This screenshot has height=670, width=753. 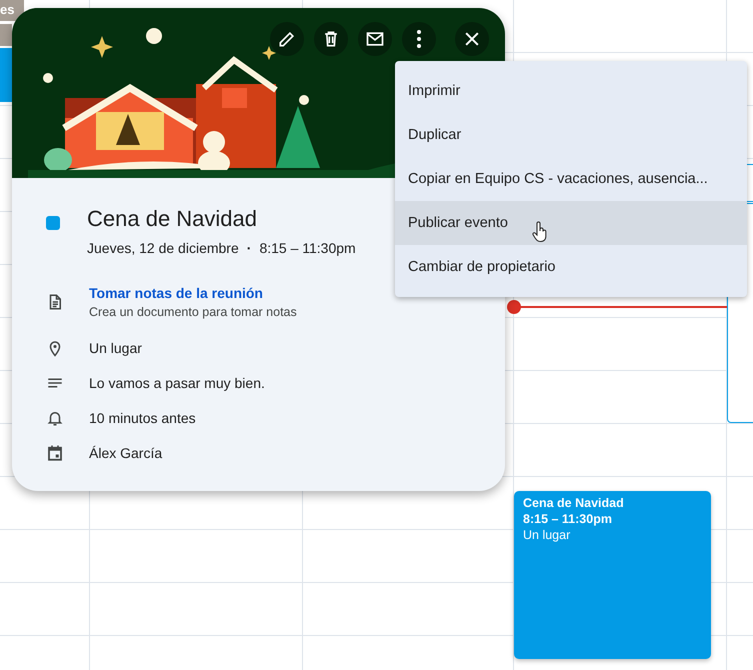 What do you see at coordinates (571, 91) in the screenshot?
I see `menu-item: Imprimir` at bounding box center [571, 91].